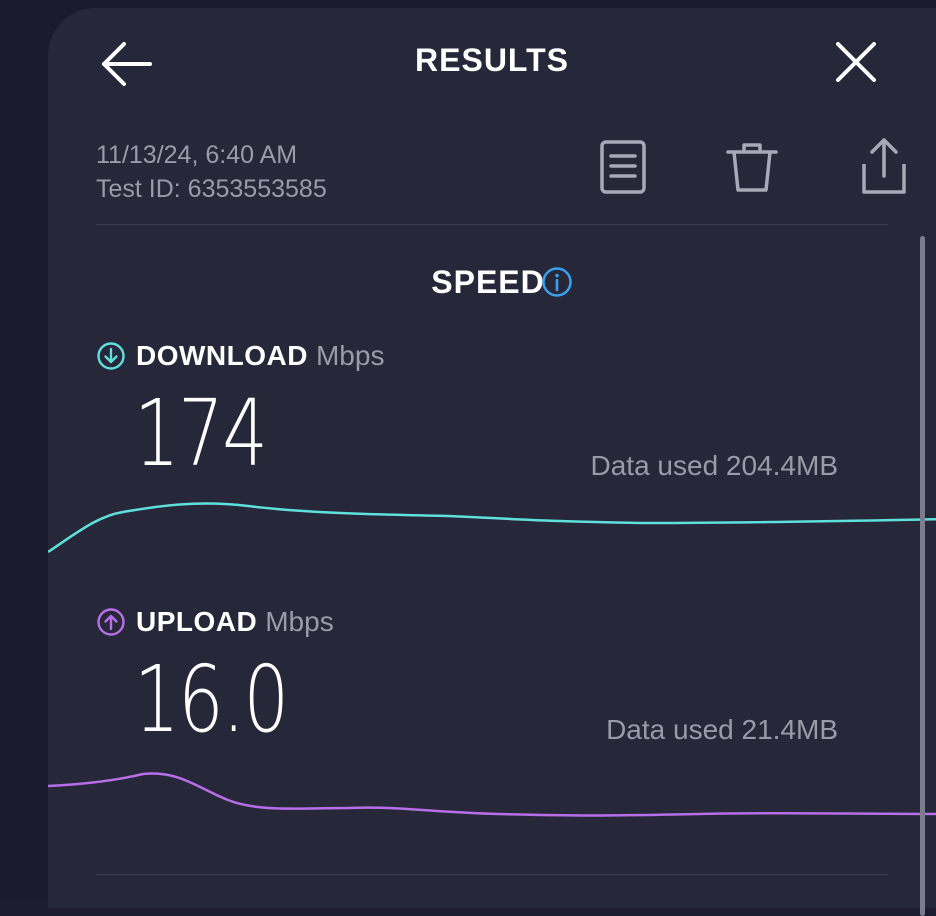 This screenshot has width=936, height=916. I want to click on share-icon, so click(884, 166).